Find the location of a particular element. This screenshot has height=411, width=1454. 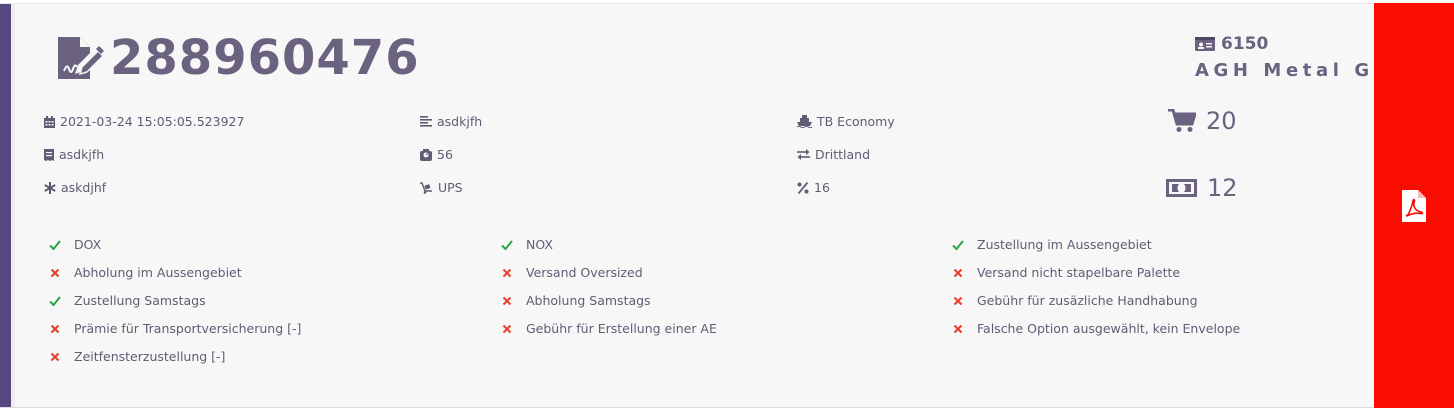

info-datetime: 2021-03-24 15:05:05.523927 is located at coordinates (144, 121).